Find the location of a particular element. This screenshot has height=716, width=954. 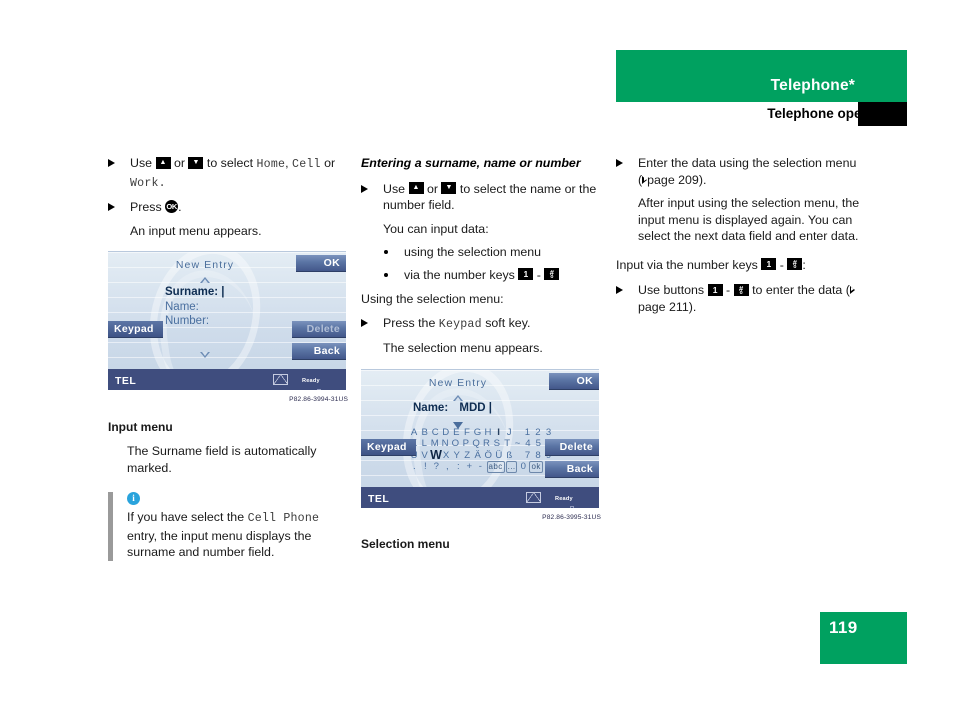

signal-indicator: Ready is located at coordinates (569, 498).